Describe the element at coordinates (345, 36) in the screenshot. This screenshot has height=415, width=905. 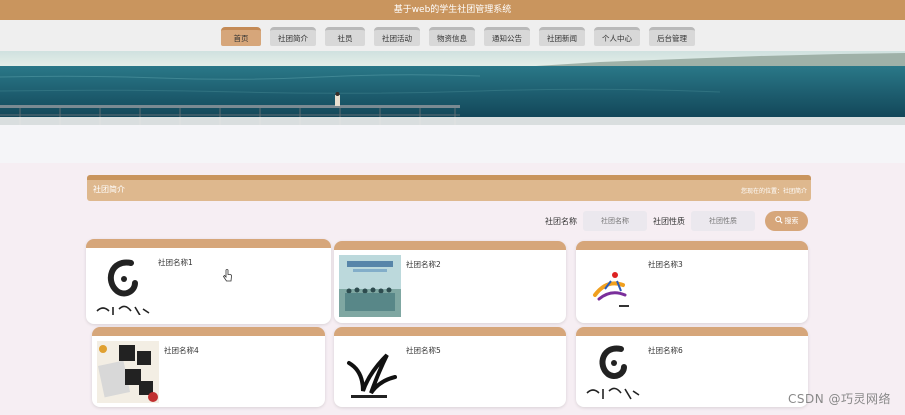
I see `nav-members: 社员` at that location.